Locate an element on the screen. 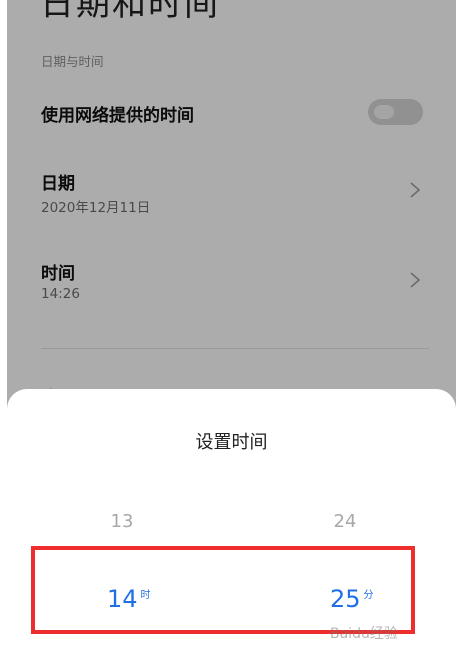  hour-option-above: 13 is located at coordinates (122, 521).